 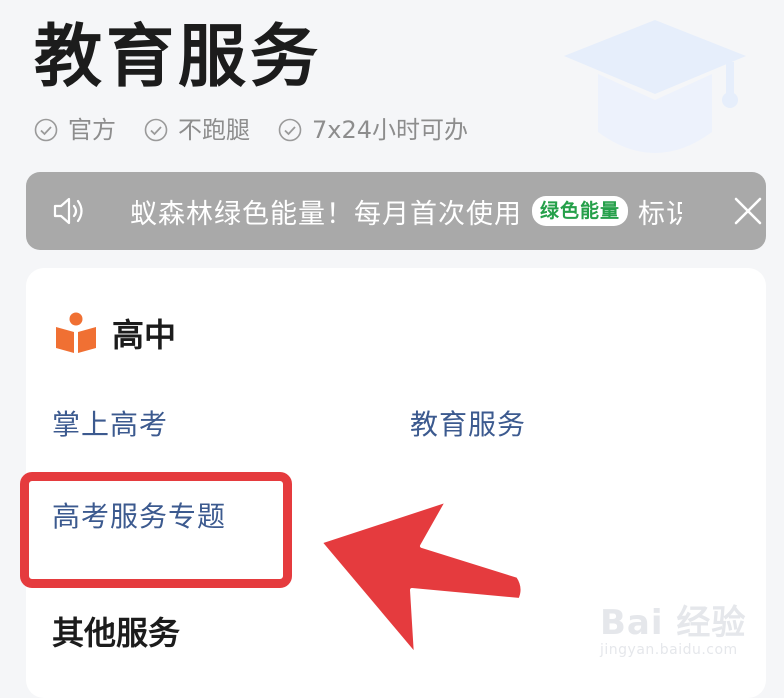 I want to click on link-gaokao-handheld: 掌上高考, so click(x=110, y=425).